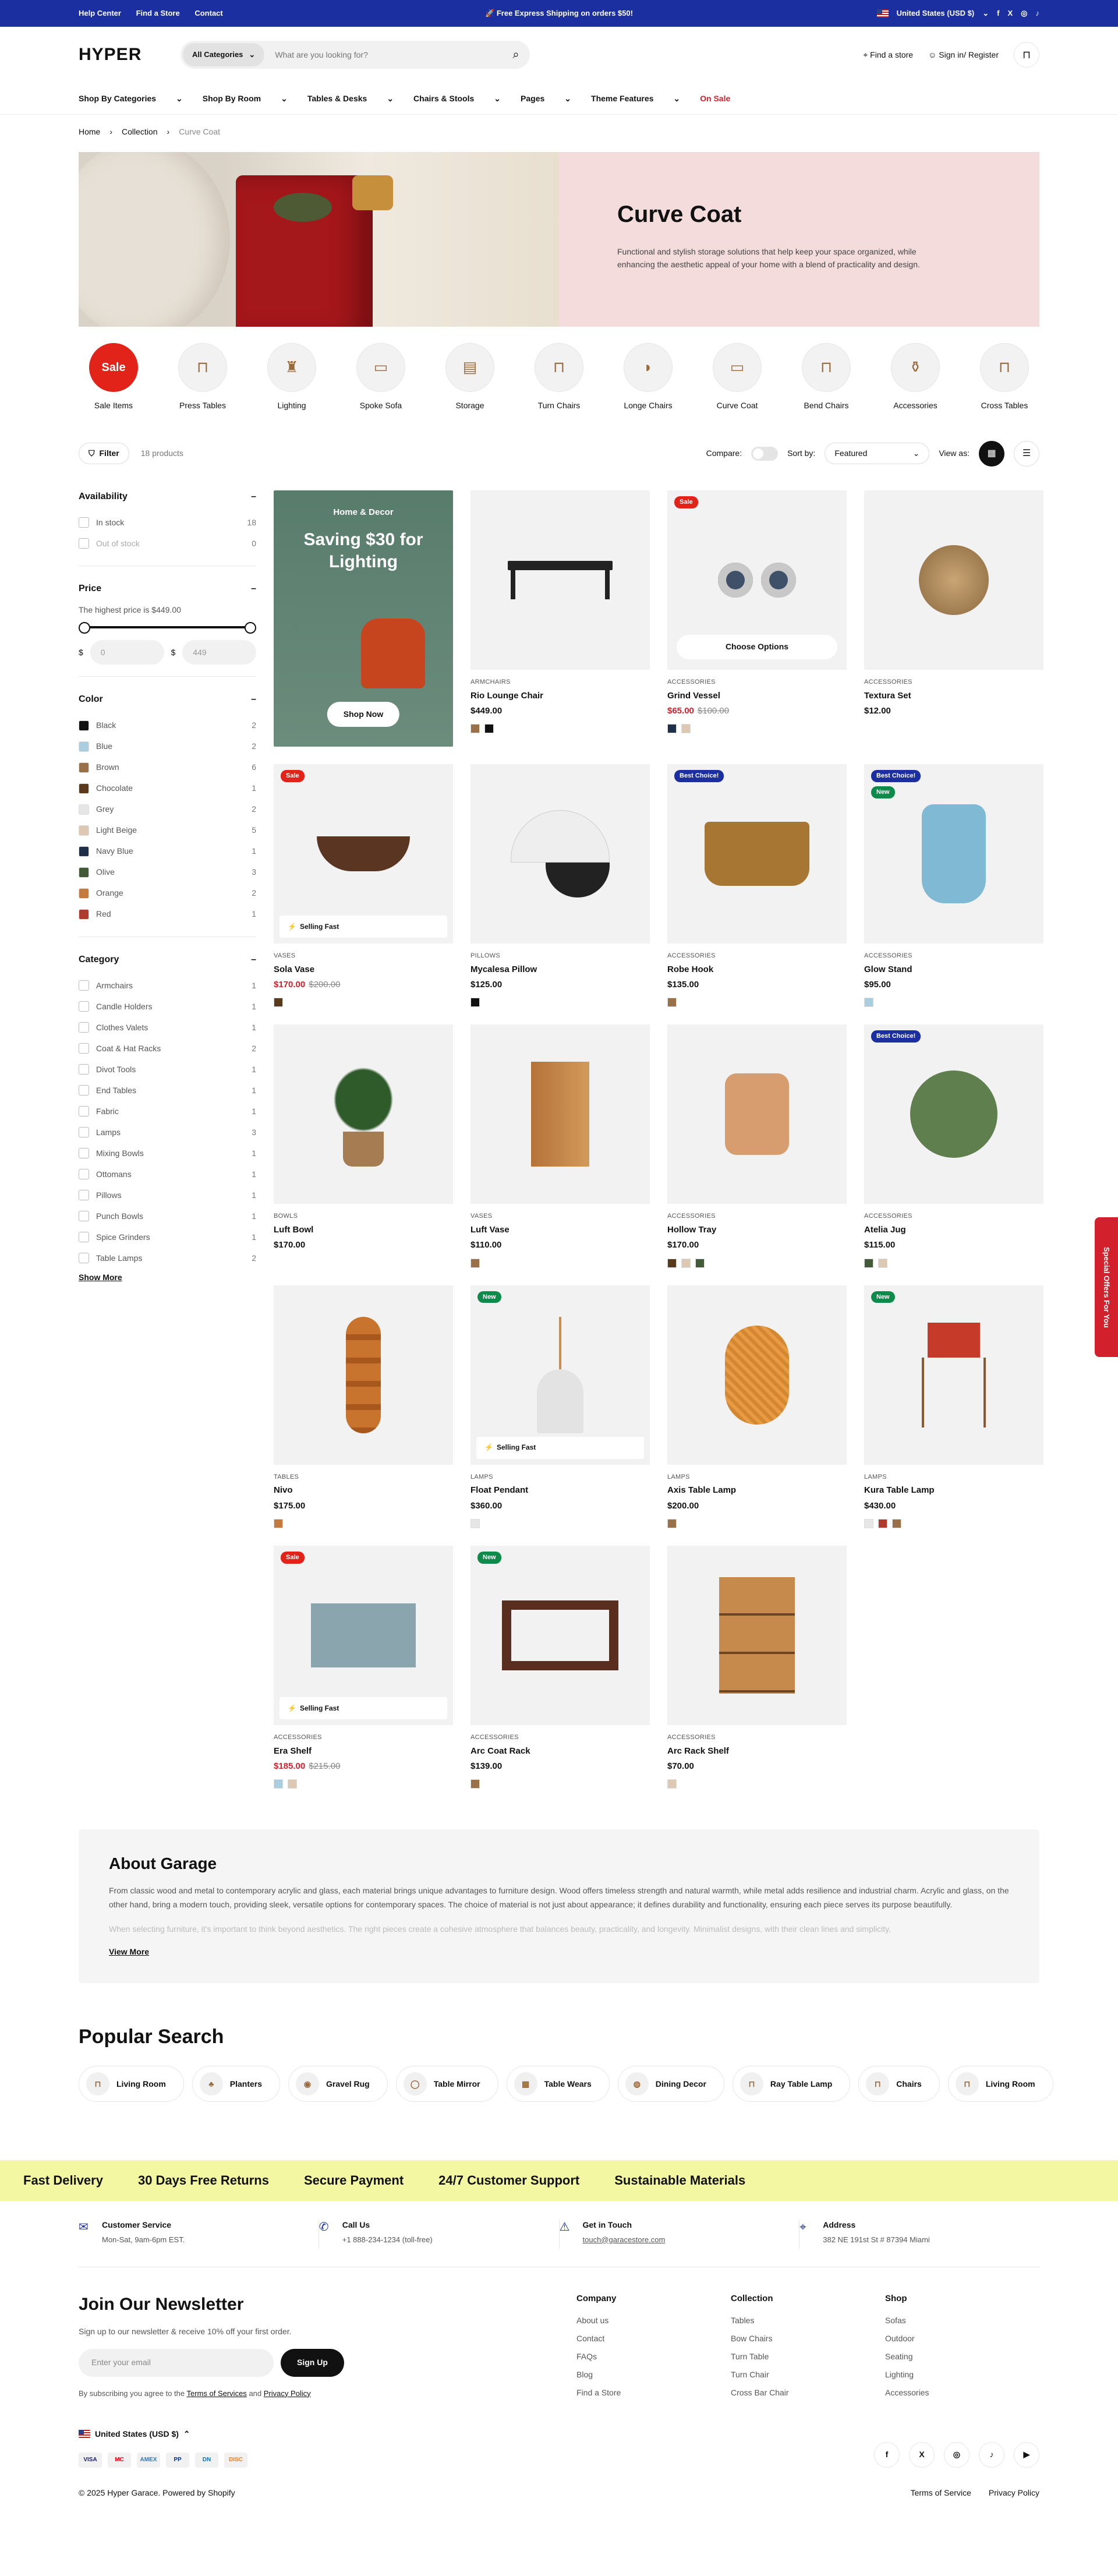 This screenshot has height=2576, width=1118. What do you see at coordinates (167, 627) in the screenshot?
I see `price-range-slider` at bounding box center [167, 627].